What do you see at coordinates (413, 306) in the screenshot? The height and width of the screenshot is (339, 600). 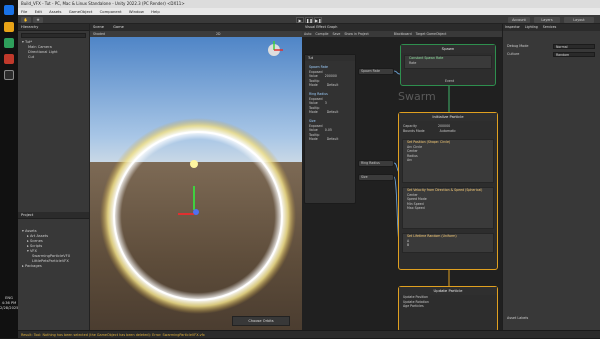 I see `update-row: Age Particles` at bounding box center [413, 306].